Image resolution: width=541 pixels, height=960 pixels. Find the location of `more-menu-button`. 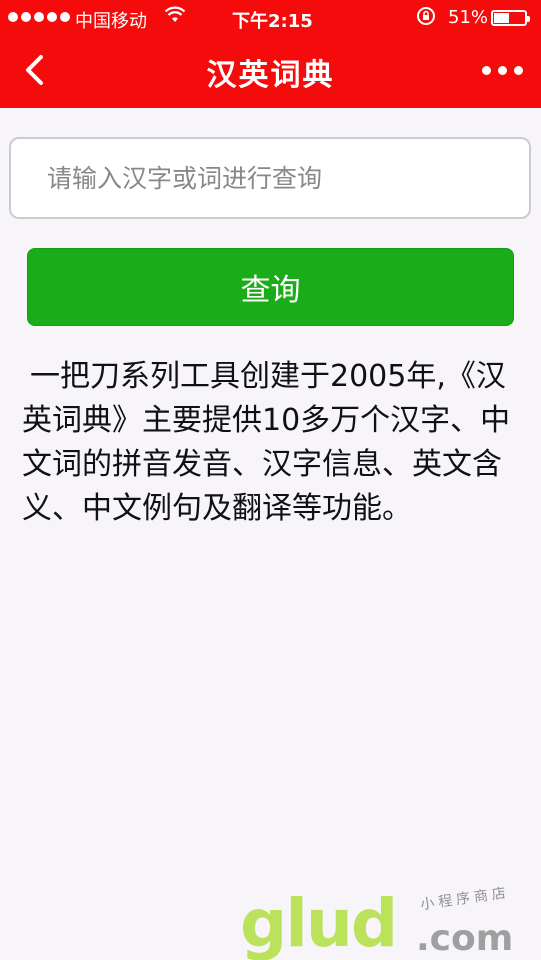

more-menu-button is located at coordinates (502, 70).